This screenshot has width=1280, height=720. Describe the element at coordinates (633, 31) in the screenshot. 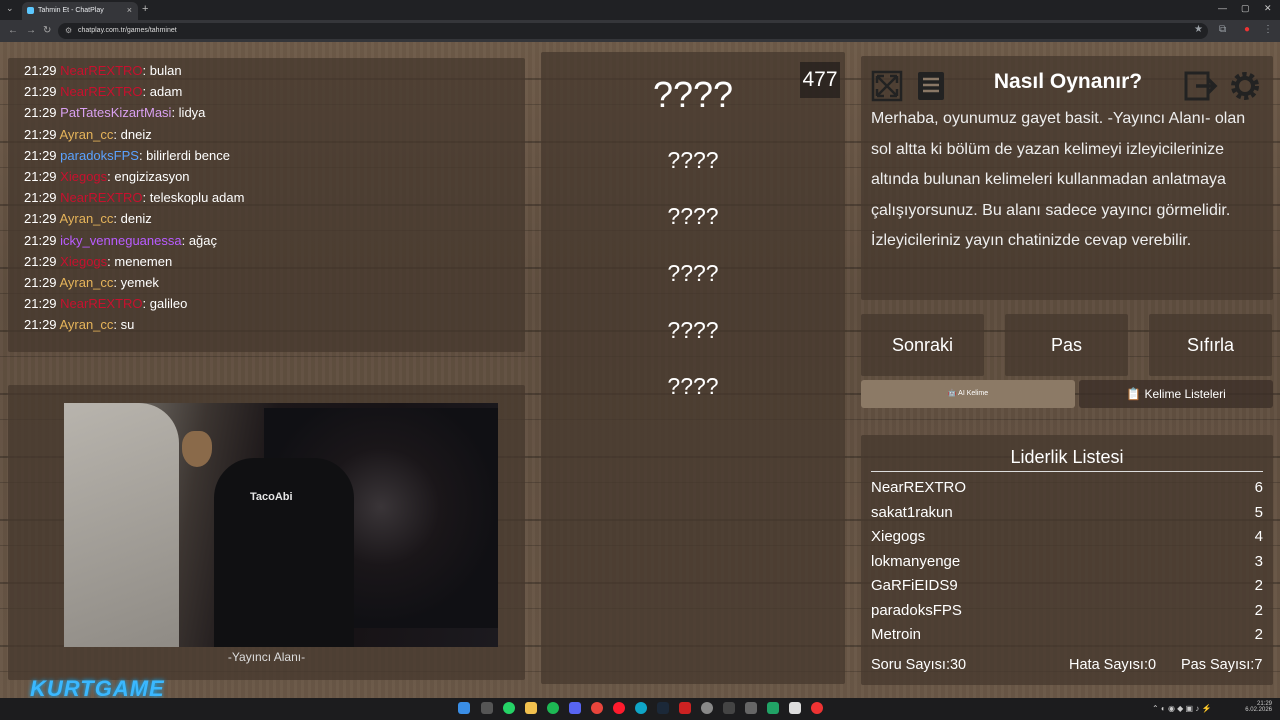

I see `address-bar: ⚙ chatplay.com.tr/games/tahminet` at that location.